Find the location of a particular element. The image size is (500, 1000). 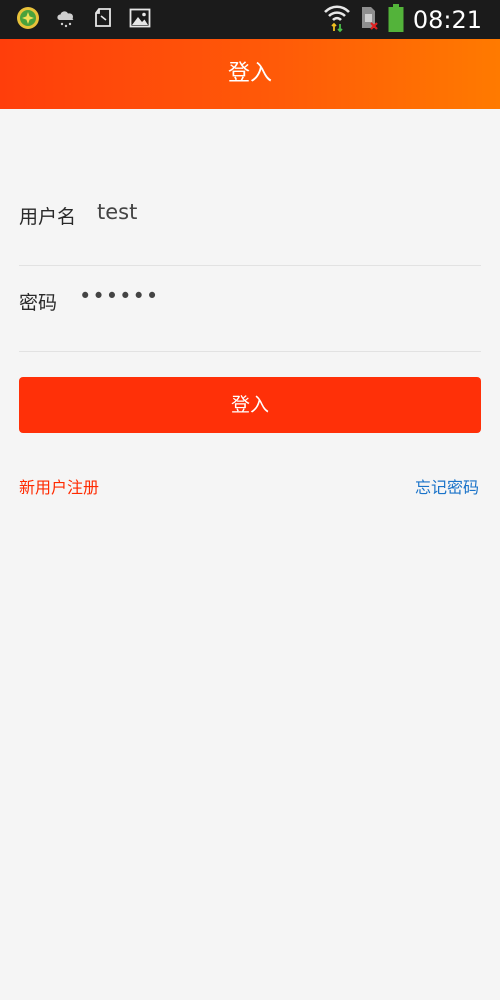

wifi-icon is located at coordinates (337, 20).